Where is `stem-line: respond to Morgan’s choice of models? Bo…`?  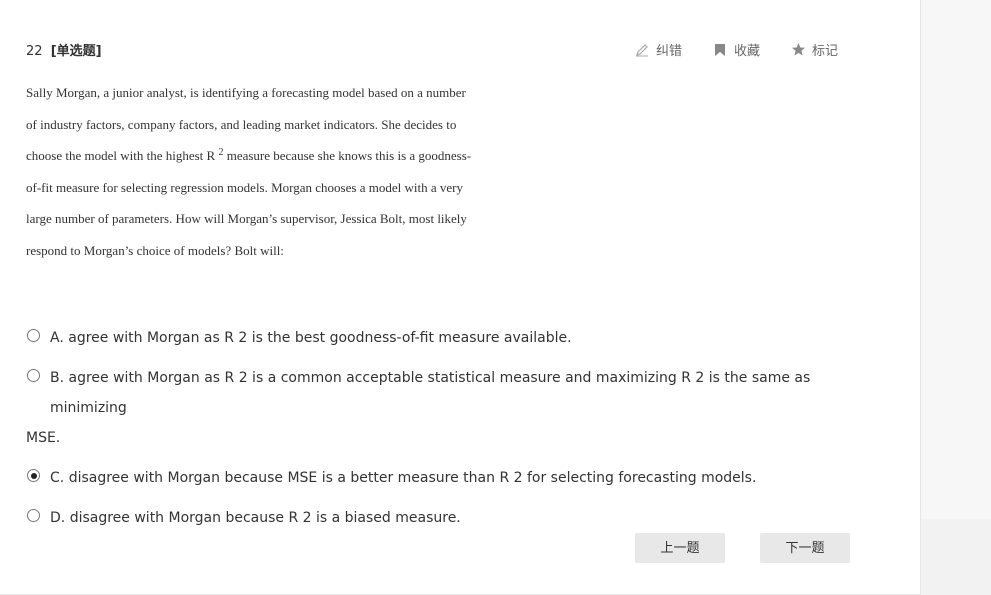
stem-line: respond to Morgan’s choice of models? Bo… is located at coordinates (155, 250).